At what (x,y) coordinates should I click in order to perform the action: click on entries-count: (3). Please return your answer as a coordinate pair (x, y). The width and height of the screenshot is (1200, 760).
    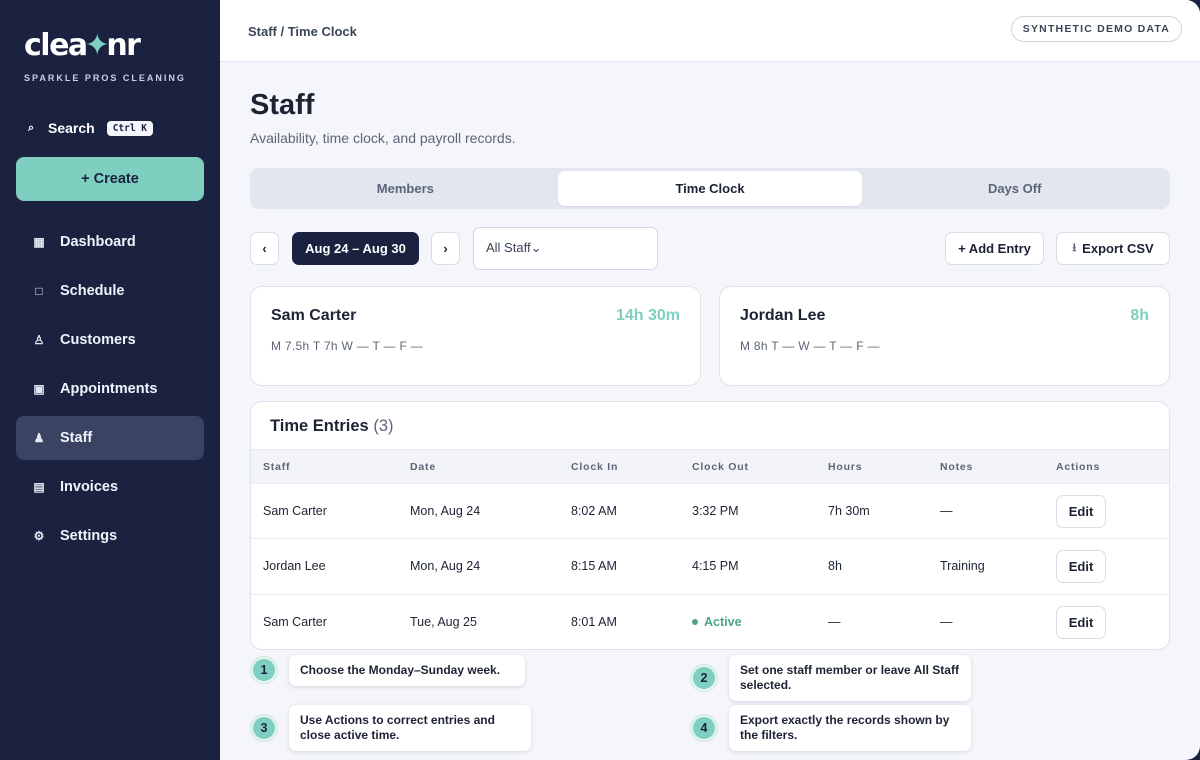
    Looking at the image, I should click on (383, 426).